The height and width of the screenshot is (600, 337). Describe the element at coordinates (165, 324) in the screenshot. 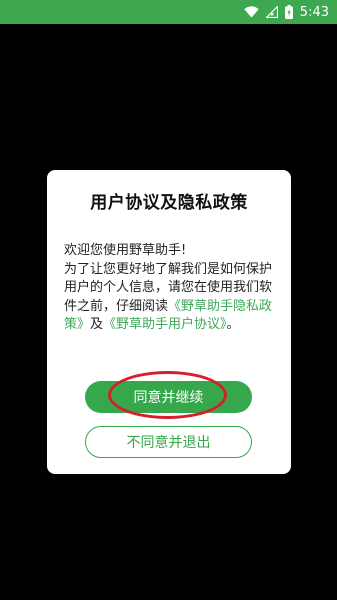

I see `user-agreement-link: 《野草助手用户协议》` at that location.